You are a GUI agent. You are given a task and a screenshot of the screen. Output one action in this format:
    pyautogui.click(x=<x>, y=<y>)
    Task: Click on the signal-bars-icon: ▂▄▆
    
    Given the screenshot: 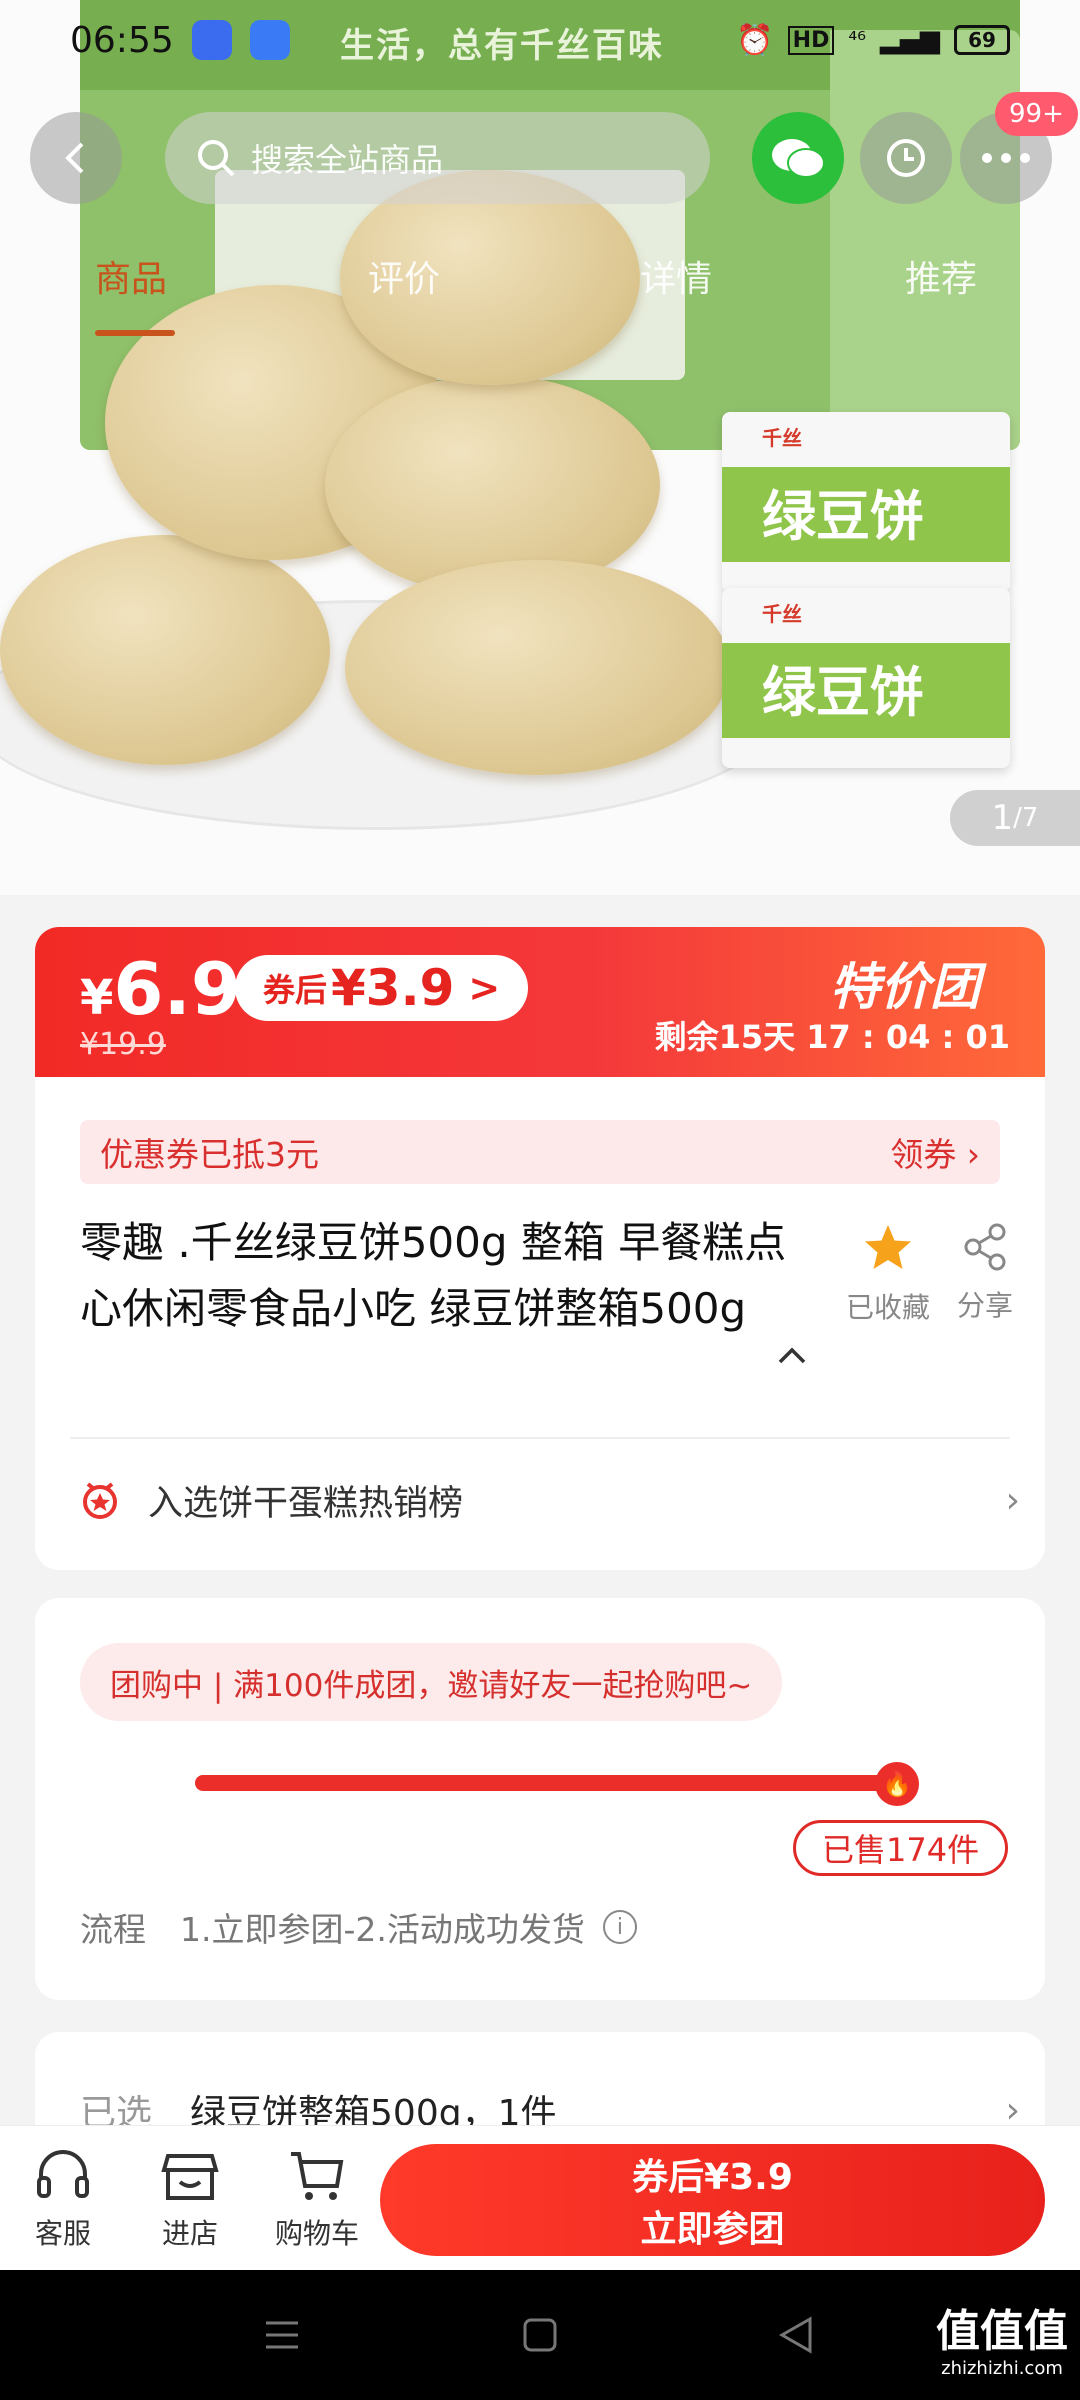 What is the action you would take?
    pyautogui.click(x=910, y=40)
    